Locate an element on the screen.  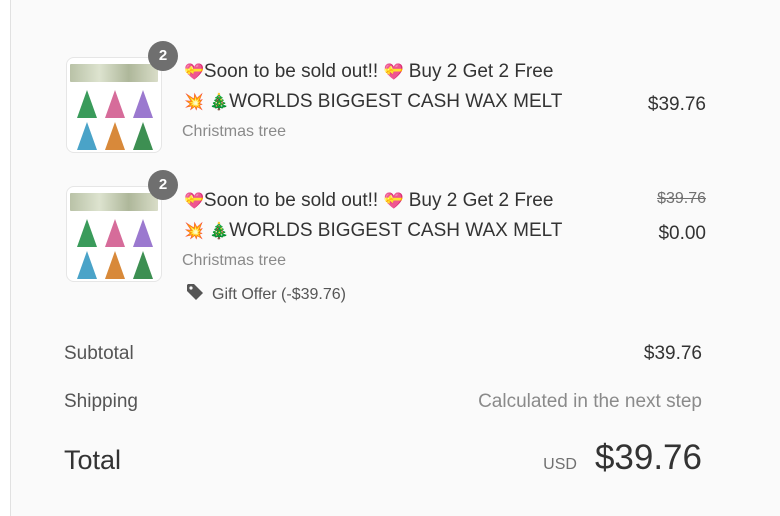
shipping-label: Shipping is located at coordinates (101, 401).